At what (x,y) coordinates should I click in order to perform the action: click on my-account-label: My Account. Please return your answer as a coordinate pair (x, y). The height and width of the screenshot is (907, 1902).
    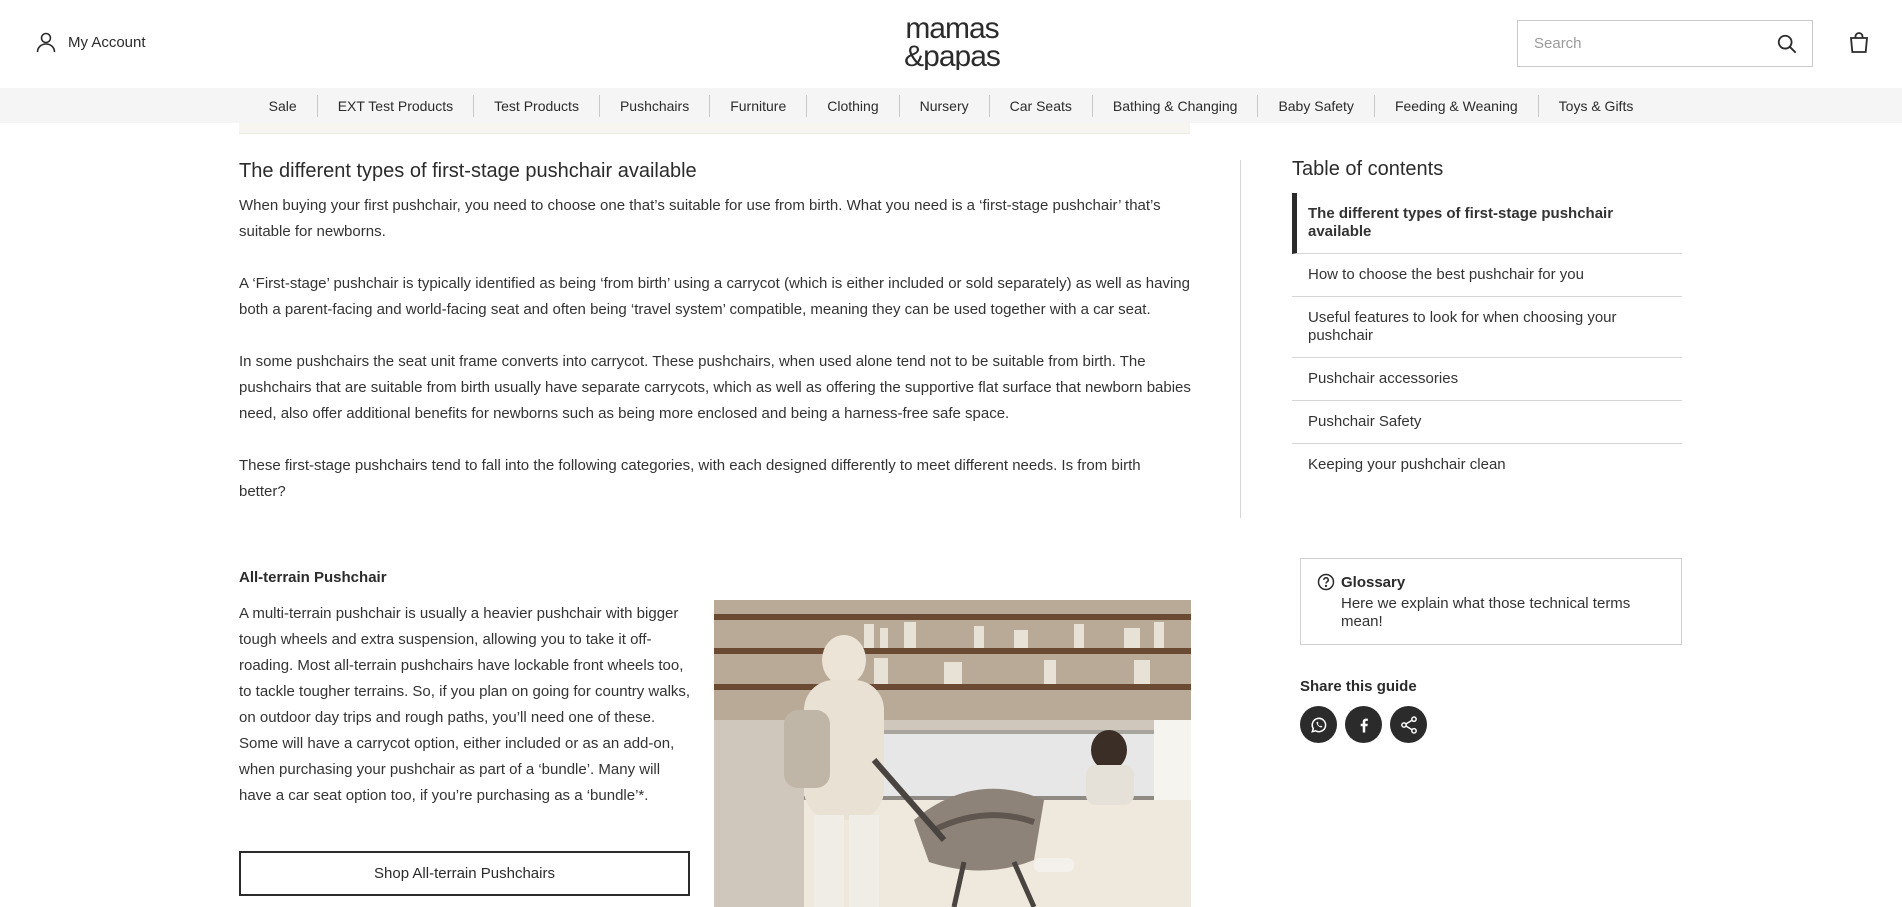
    Looking at the image, I should click on (107, 42).